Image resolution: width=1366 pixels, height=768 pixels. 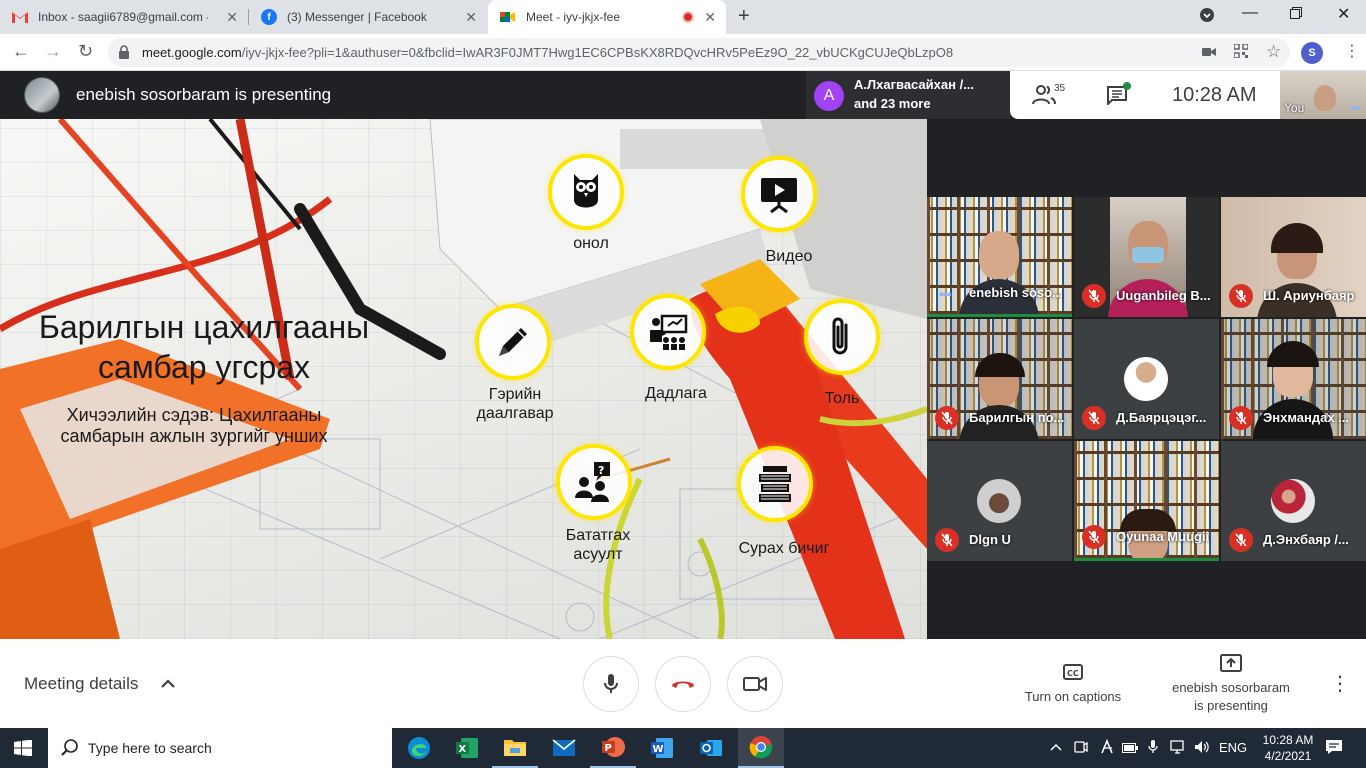 What do you see at coordinates (1056, 747) in the screenshot?
I see `tray-overflow-chevron-icon` at bounding box center [1056, 747].